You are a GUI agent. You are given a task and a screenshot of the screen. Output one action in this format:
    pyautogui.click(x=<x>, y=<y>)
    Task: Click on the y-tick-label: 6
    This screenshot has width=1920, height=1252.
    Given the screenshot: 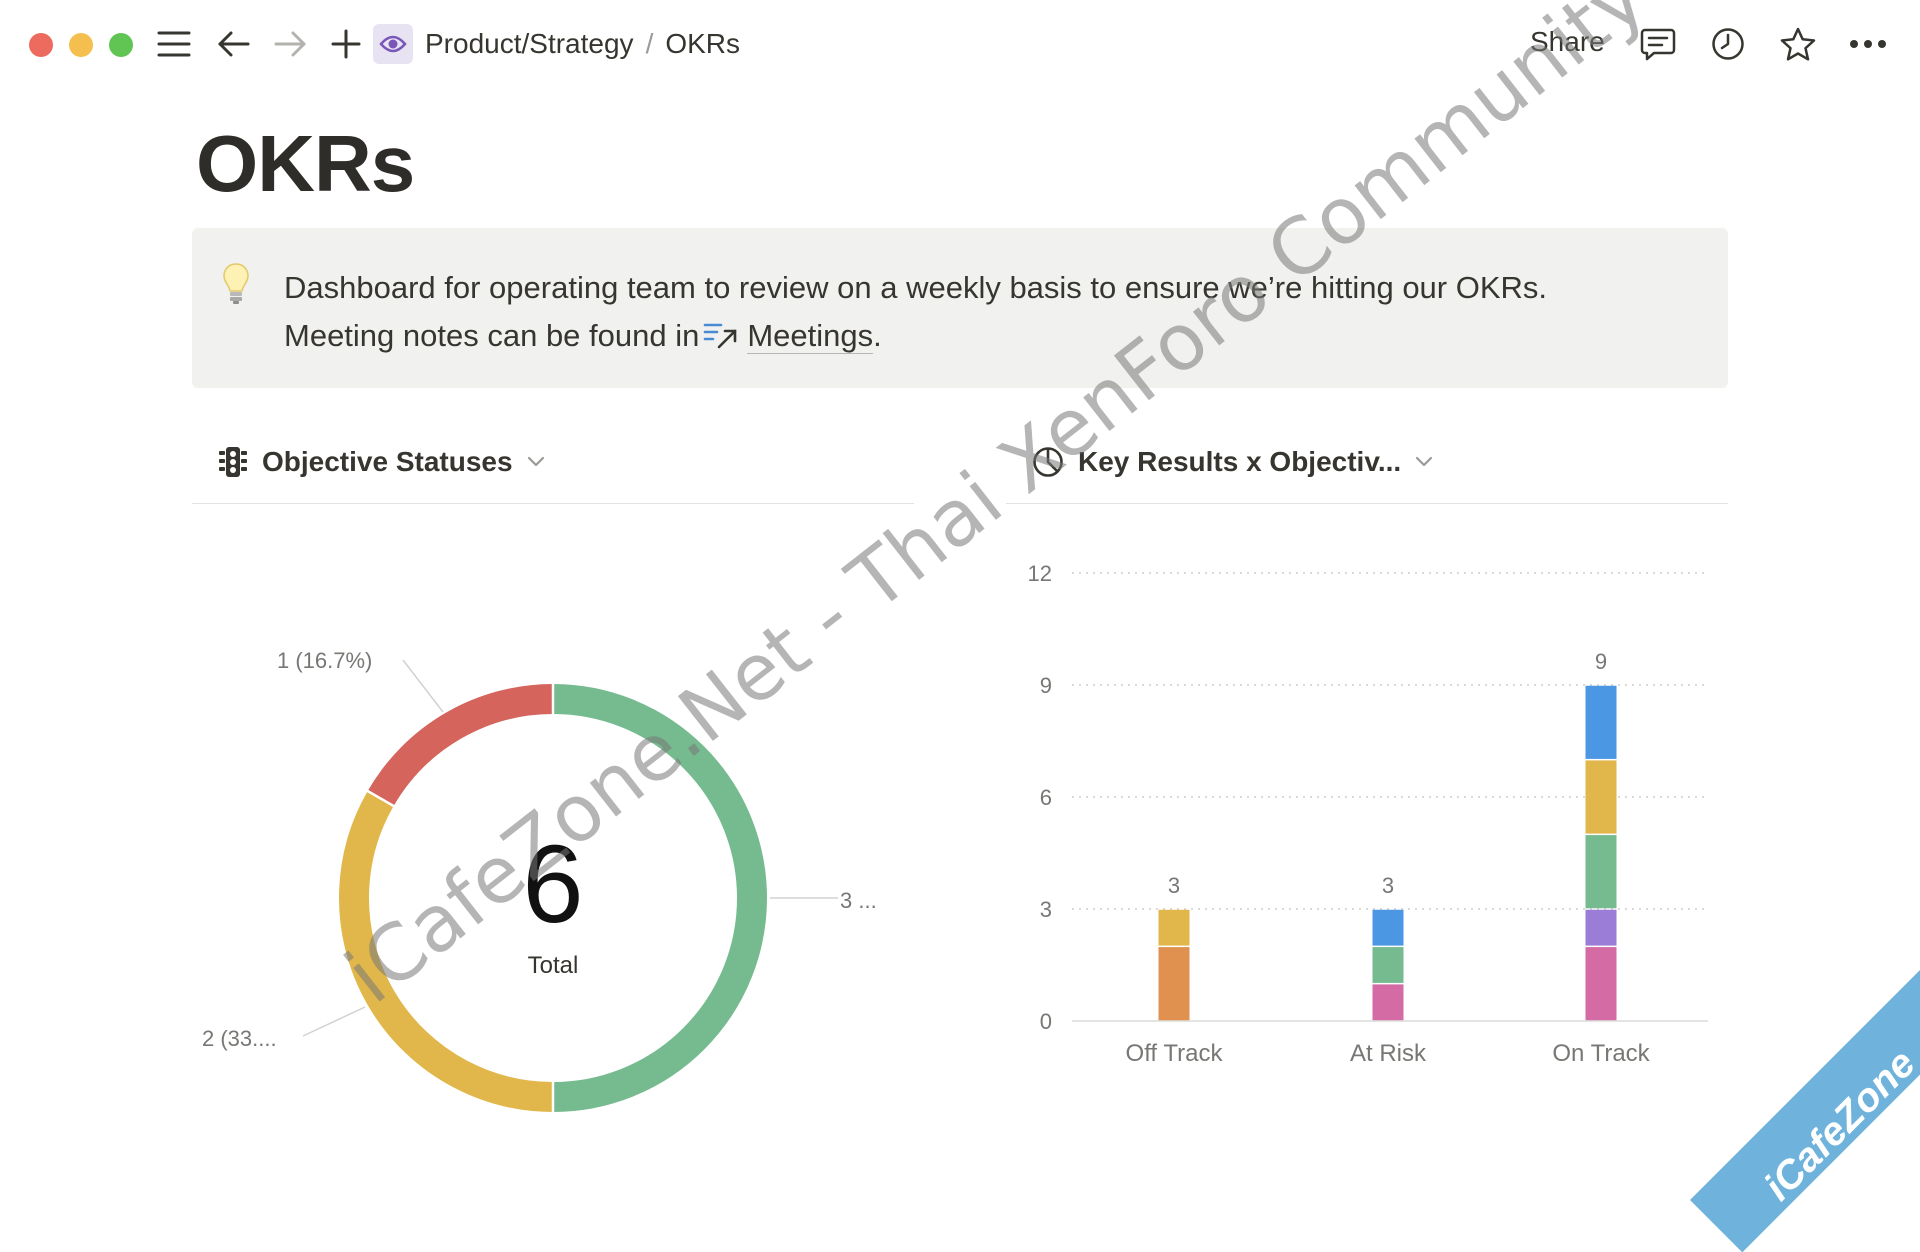 What is the action you would take?
    pyautogui.click(x=1046, y=797)
    